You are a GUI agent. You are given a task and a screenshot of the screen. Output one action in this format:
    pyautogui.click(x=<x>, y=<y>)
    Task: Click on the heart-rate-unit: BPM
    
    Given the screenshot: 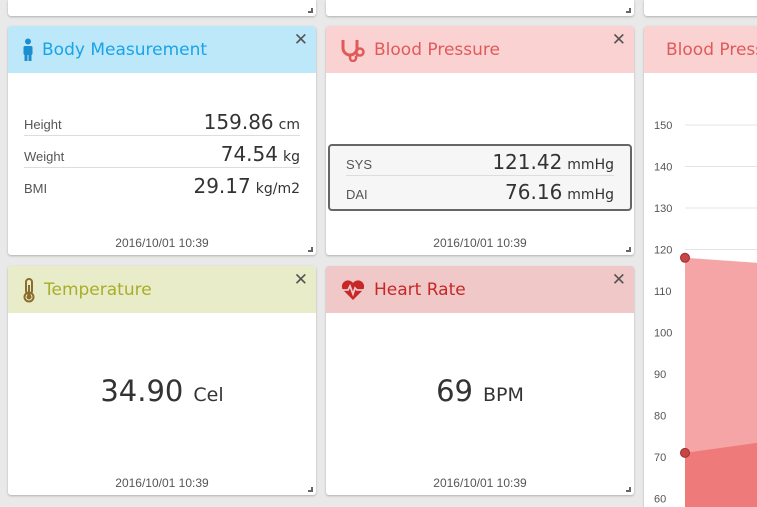 What is the action you would take?
    pyautogui.click(x=503, y=395)
    